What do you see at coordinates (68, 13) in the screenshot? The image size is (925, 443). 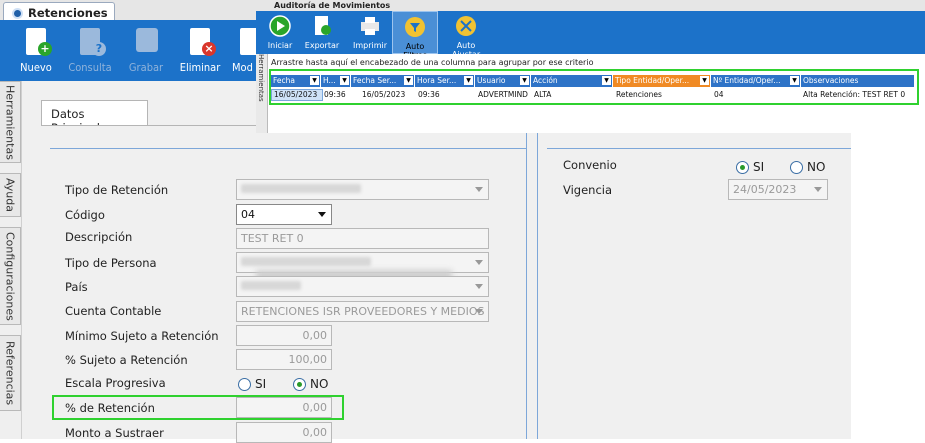 I see `tab-retenciones-label: Retenciones` at bounding box center [68, 13].